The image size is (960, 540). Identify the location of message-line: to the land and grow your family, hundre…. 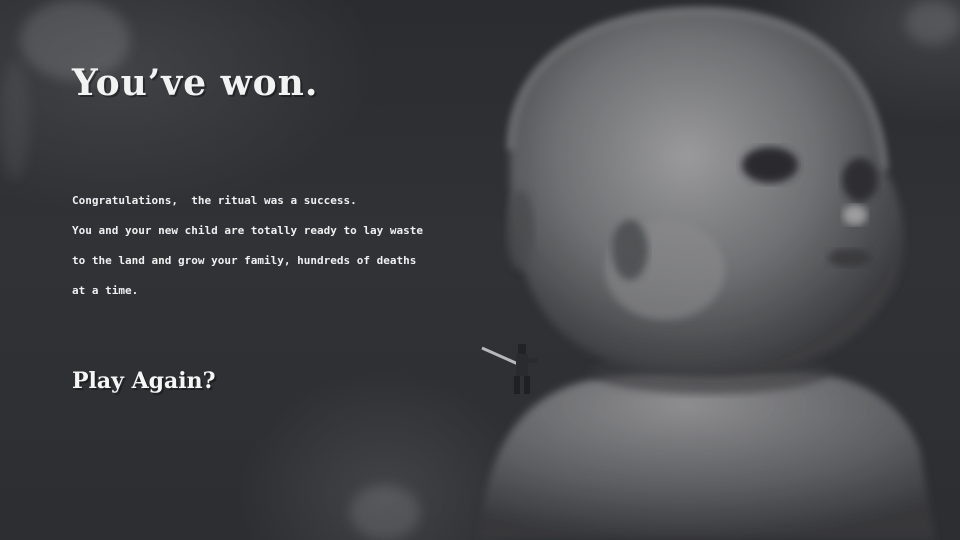
(244, 260).